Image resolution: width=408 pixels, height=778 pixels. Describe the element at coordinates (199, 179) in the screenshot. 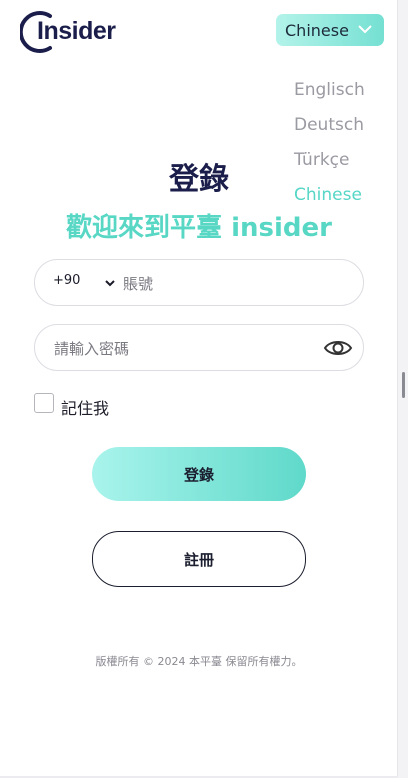

I see `page-title: 登錄` at that location.